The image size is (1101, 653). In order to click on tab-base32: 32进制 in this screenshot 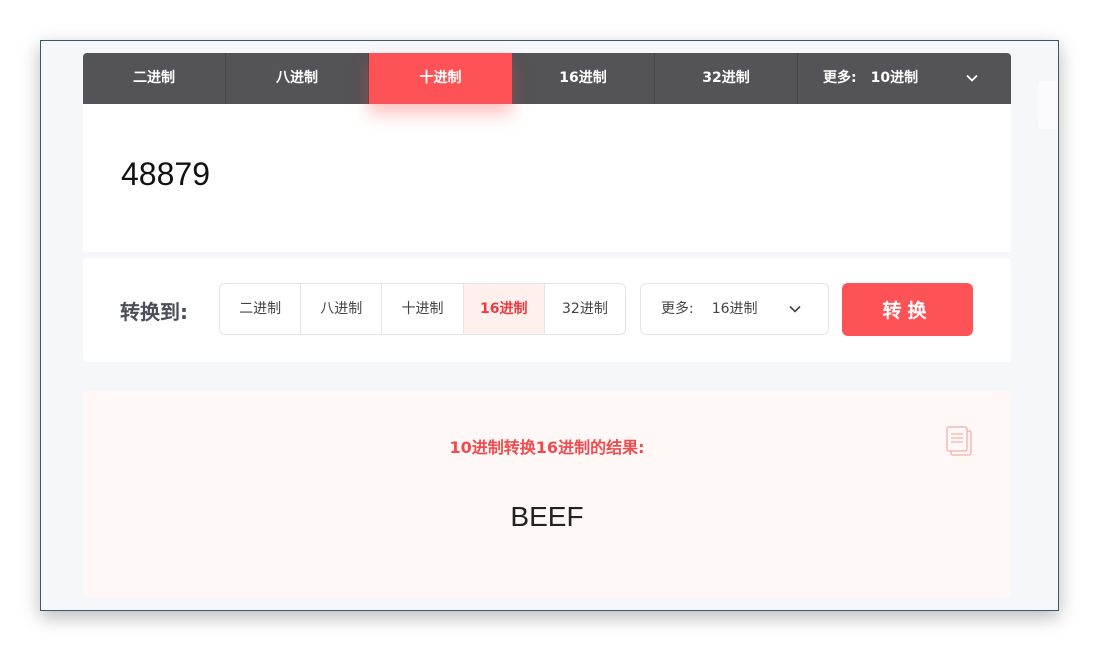, I will do `click(726, 78)`.